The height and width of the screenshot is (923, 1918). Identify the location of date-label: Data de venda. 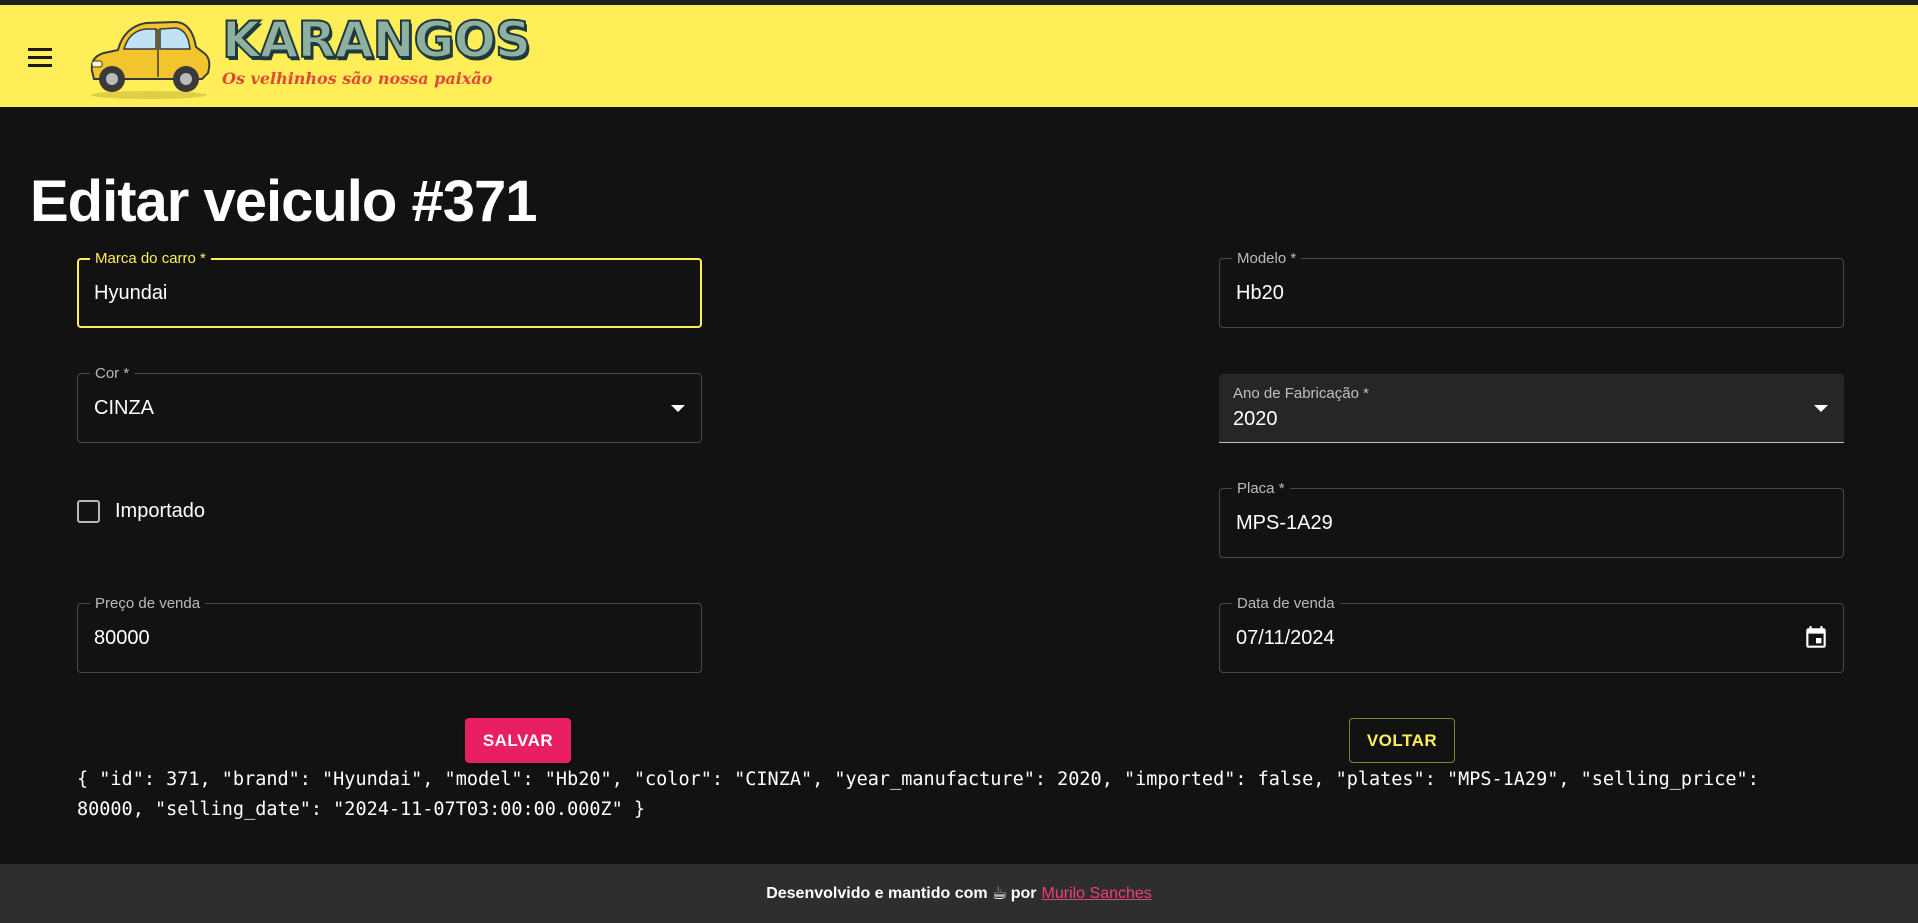
(1286, 603).